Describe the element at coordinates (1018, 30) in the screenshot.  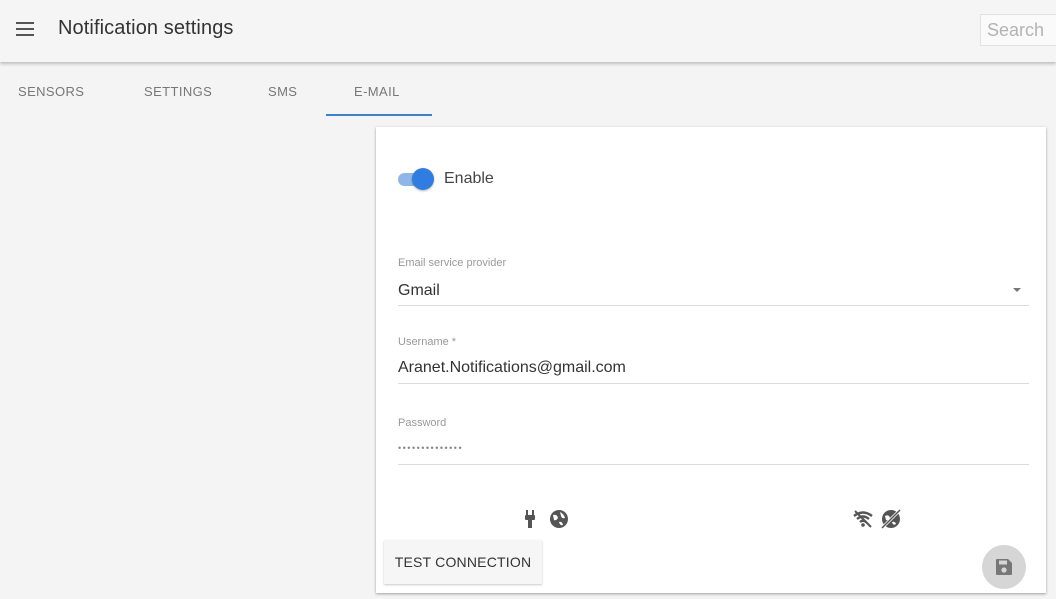
I see `search-input` at that location.